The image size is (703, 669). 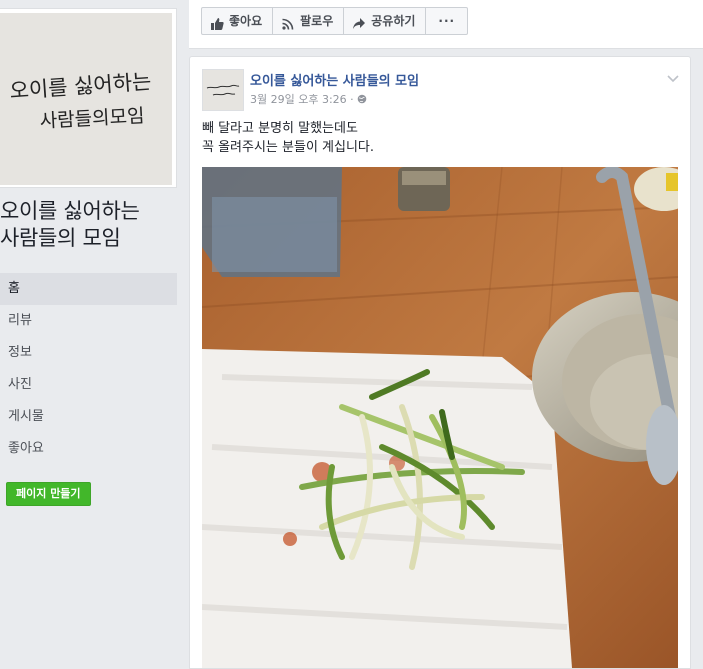 I want to click on post-meta: 3월 29일 오후 3:26 ·, so click(x=308, y=99).